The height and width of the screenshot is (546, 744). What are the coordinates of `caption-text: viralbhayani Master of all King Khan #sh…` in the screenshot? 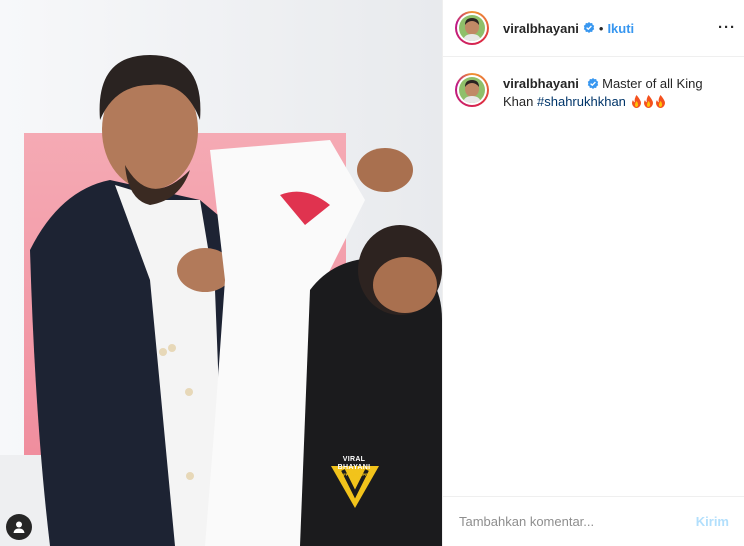 It's located at (603, 93).